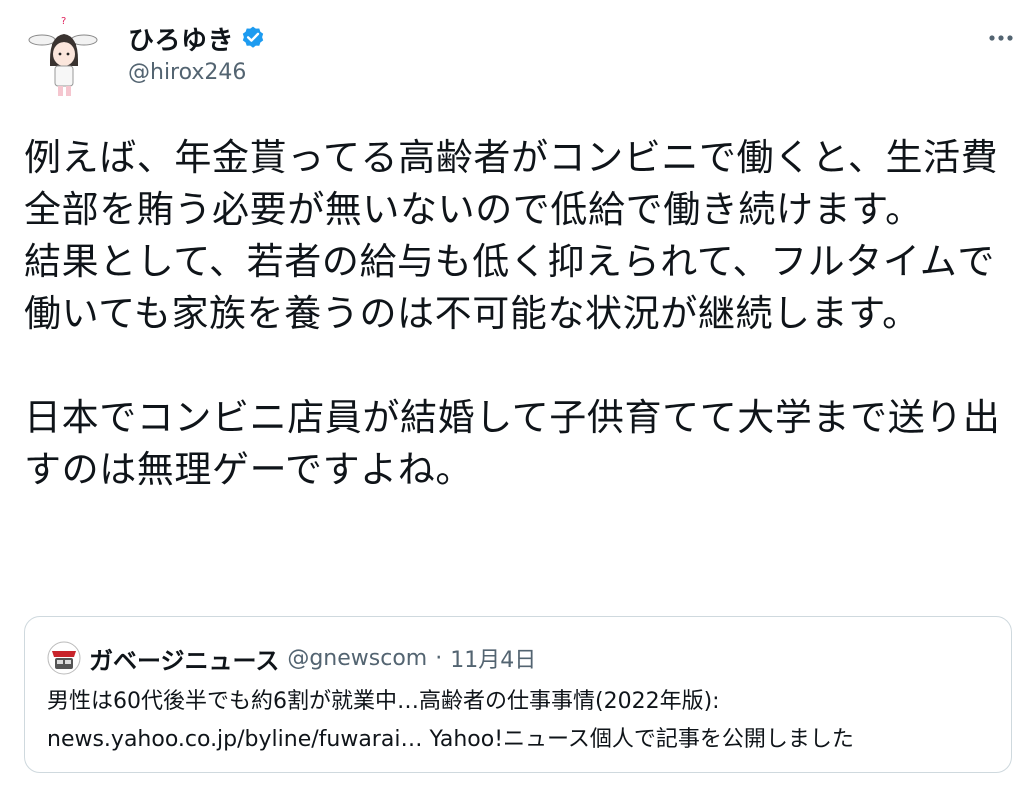  What do you see at coordinates (493, 660) in the screenshot?
I see `quoted-tweet-date: 11月4日` at bounding box center [493, 660].